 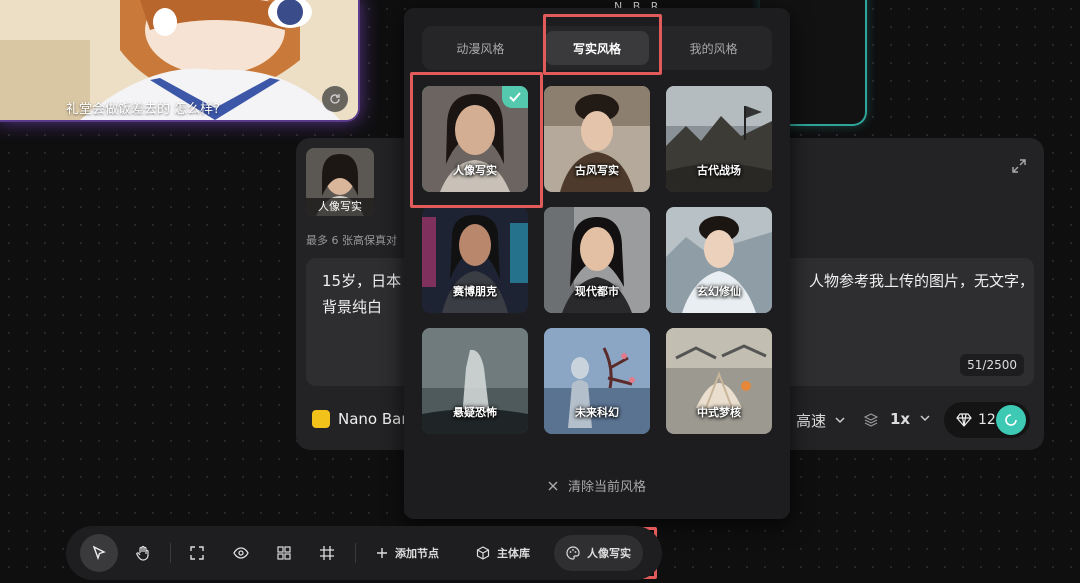 I want to click on hand-tool-button, so click(x=143, y=553).